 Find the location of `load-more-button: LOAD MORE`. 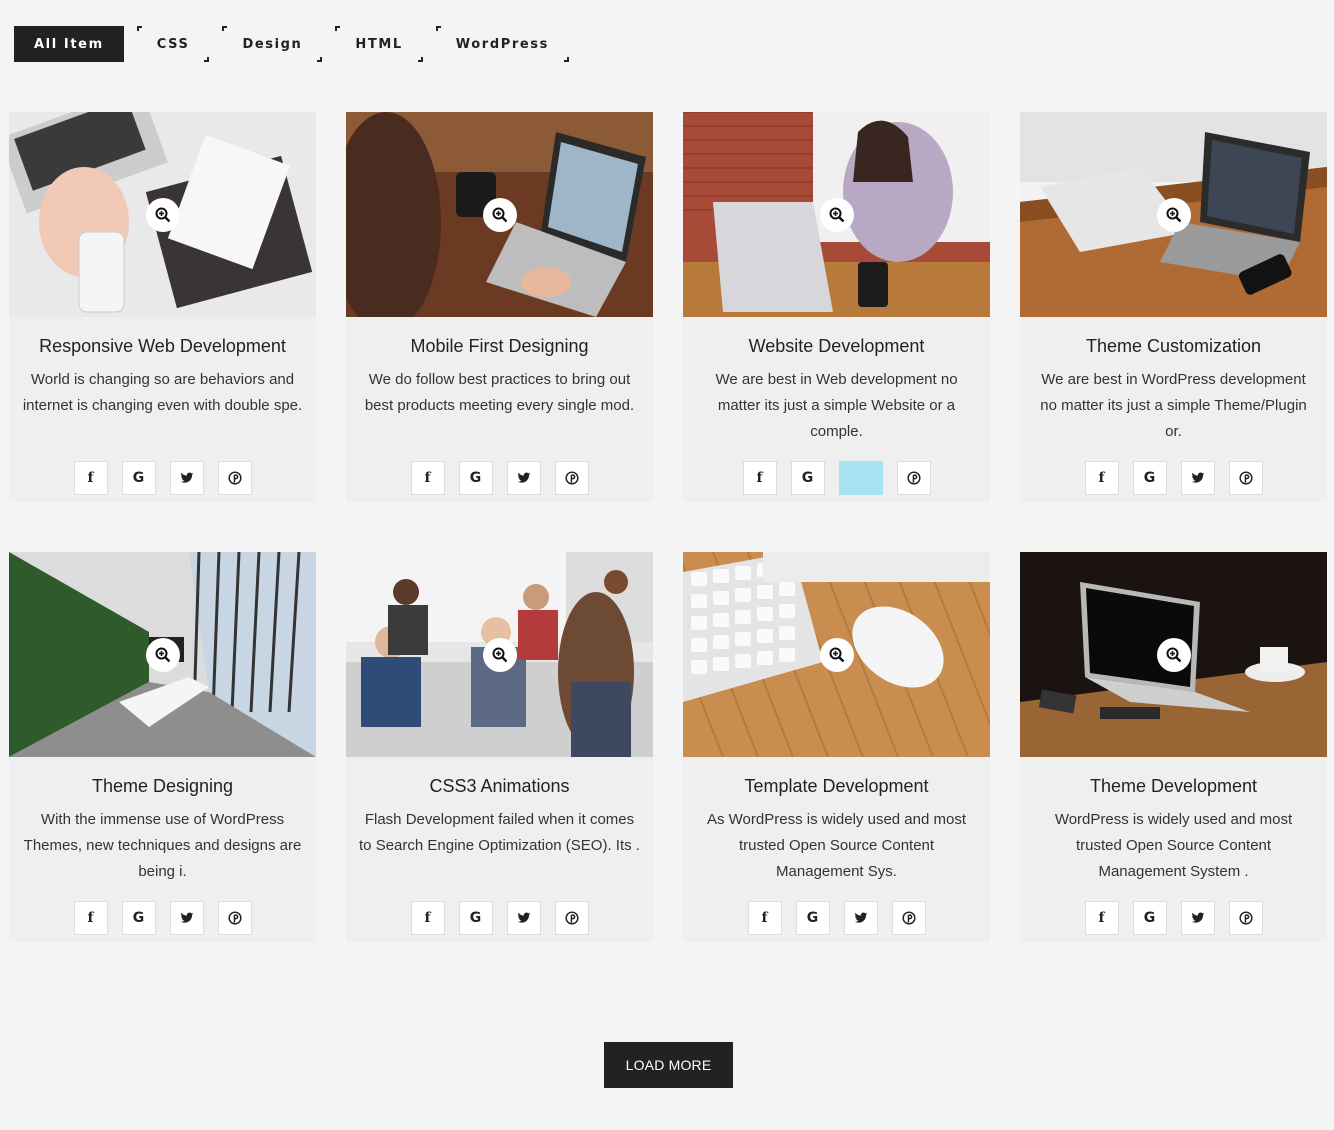

load-more-button: LOAD MORE is located at coordinates (668, 1065).